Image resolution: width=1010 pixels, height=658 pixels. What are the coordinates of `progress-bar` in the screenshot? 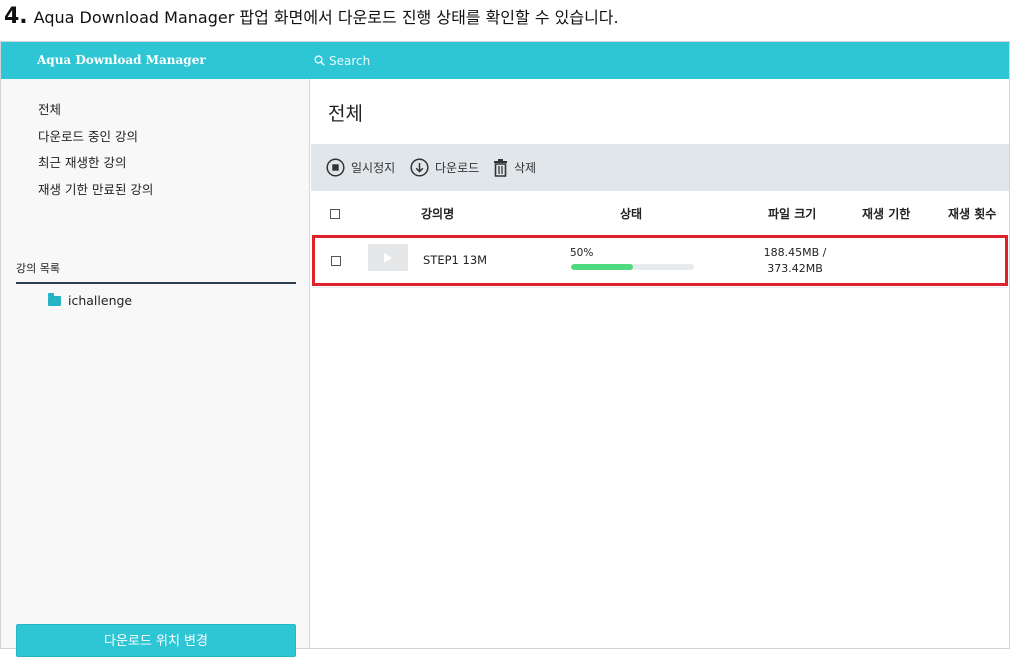 It's located at (632, 267).